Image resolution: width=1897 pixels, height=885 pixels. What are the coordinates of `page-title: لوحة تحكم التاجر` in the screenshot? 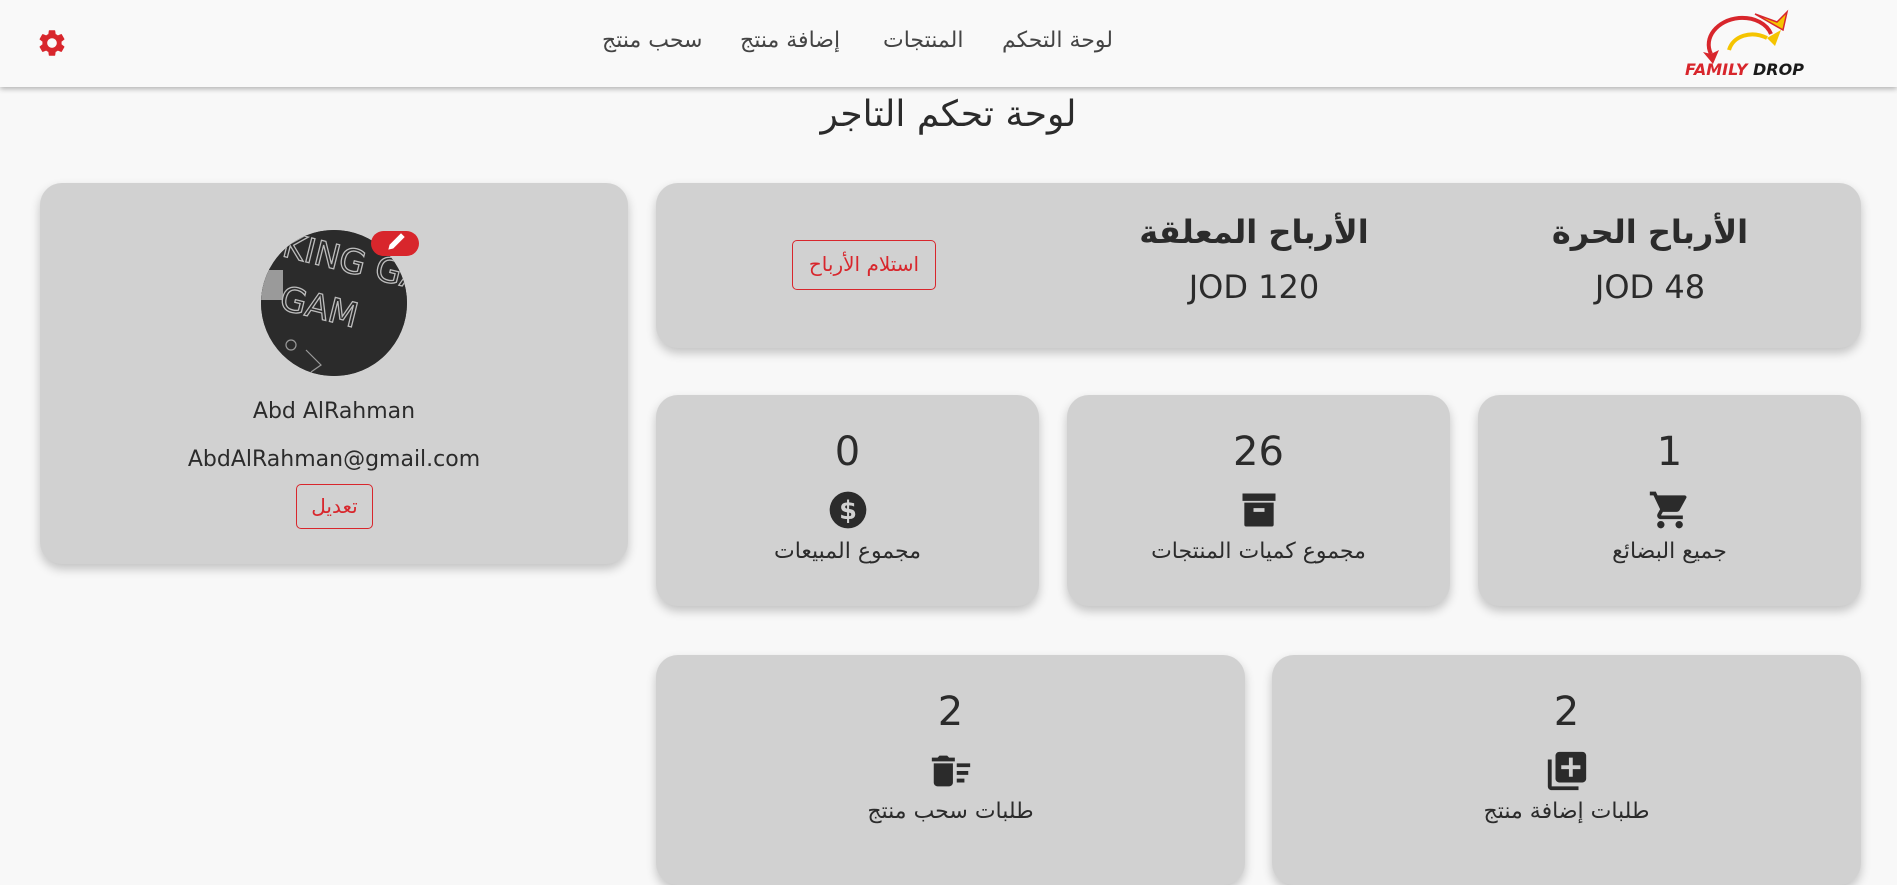 It's located at (948, 114).